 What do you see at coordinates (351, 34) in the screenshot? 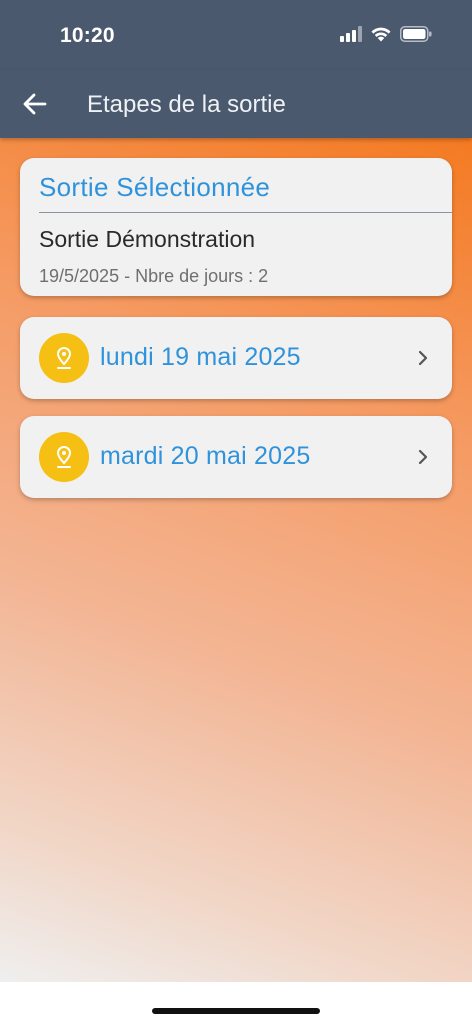
I see `cellular-signal-icon` at bounding box center [351, 34].